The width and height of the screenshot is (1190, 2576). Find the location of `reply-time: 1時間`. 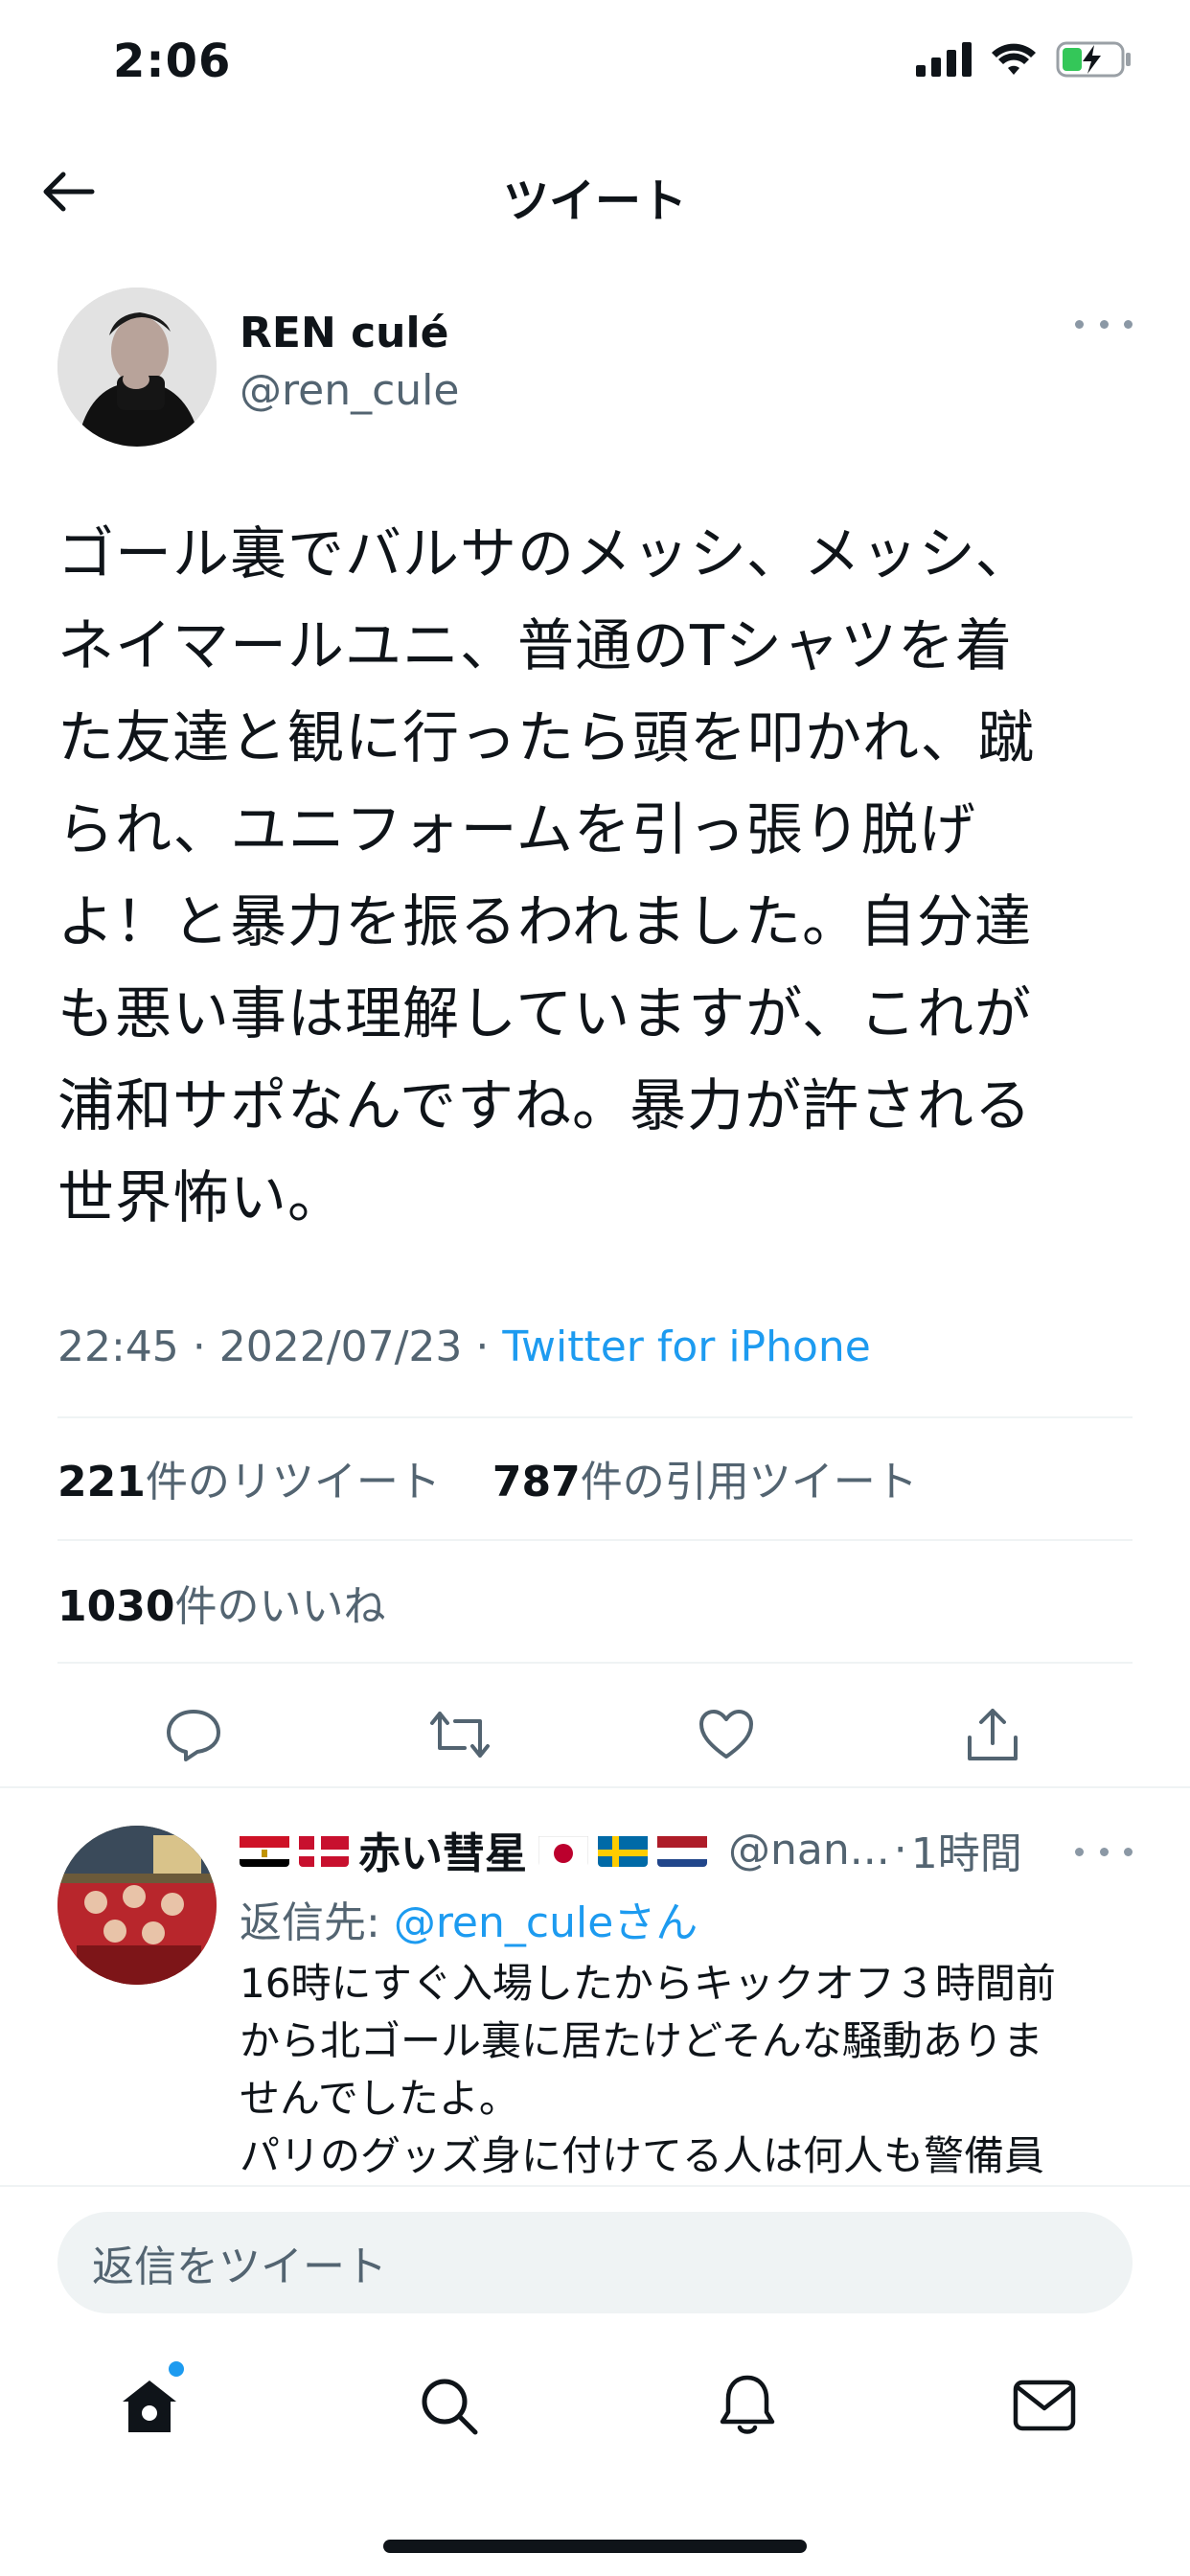

reply-time: 1時間 is located at coordinates (967, 1849).